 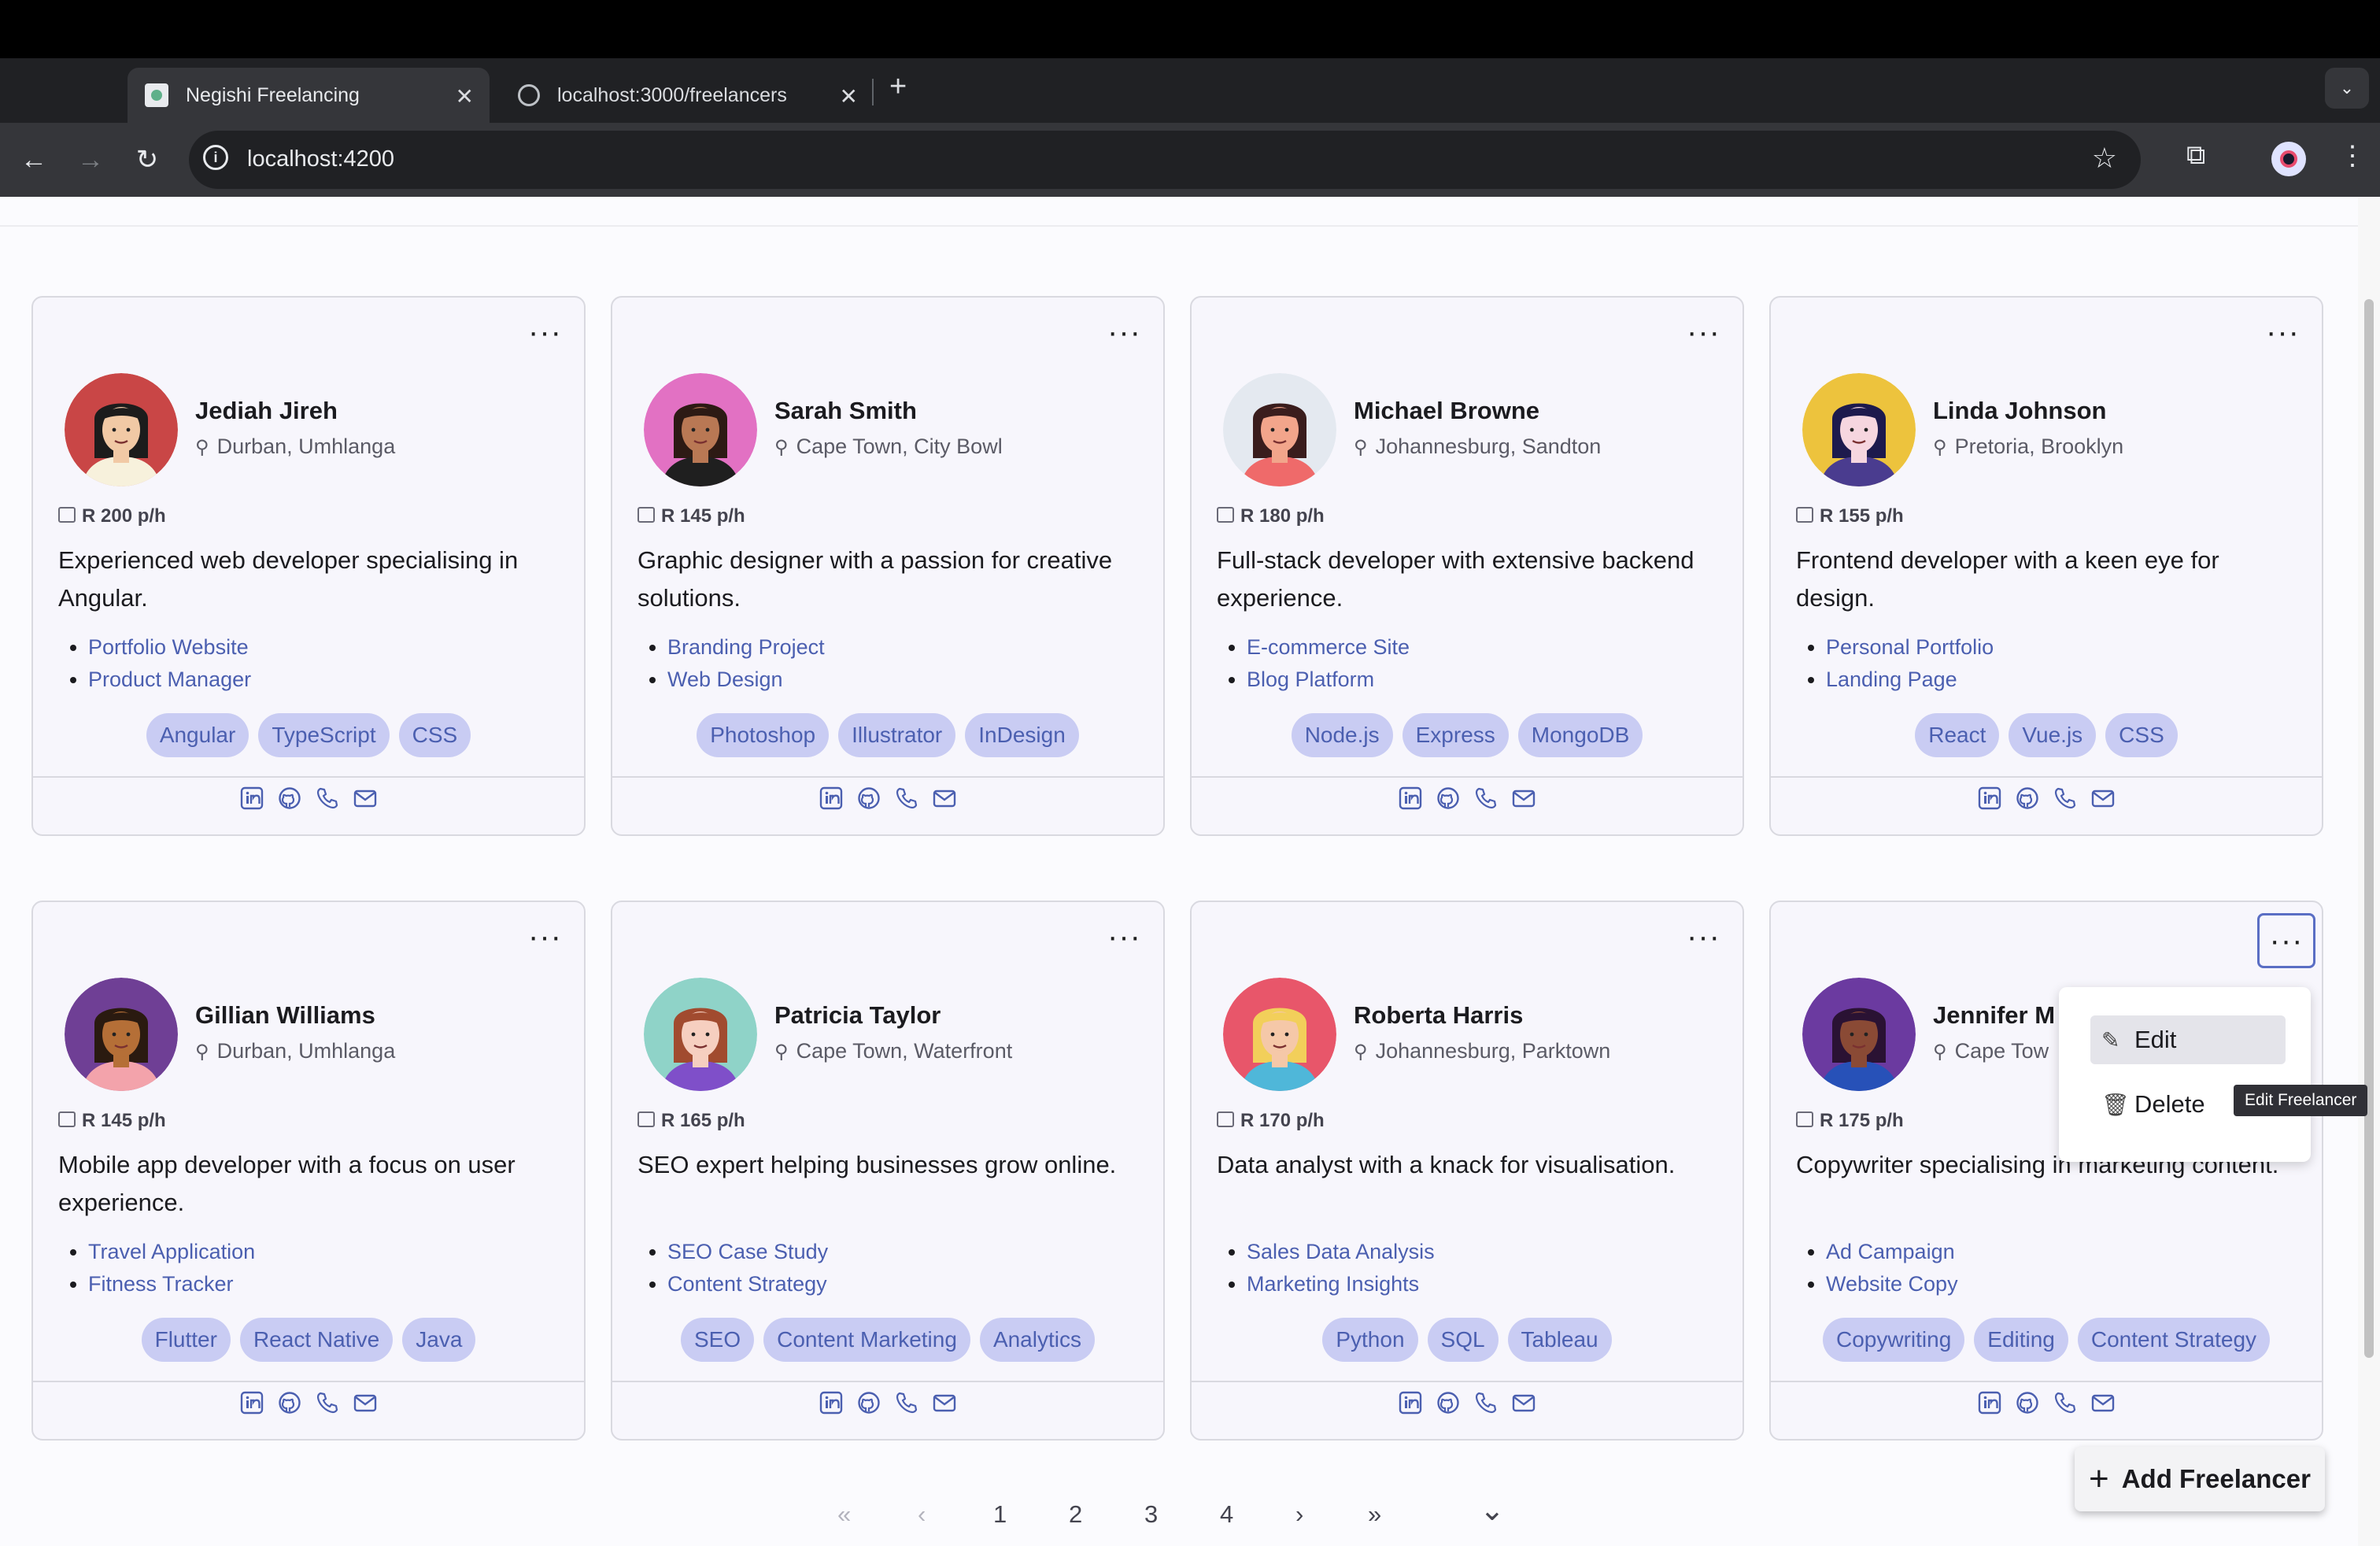 I want to click on page-size-toggle: ⌄, so click(x=1492, y=1510).